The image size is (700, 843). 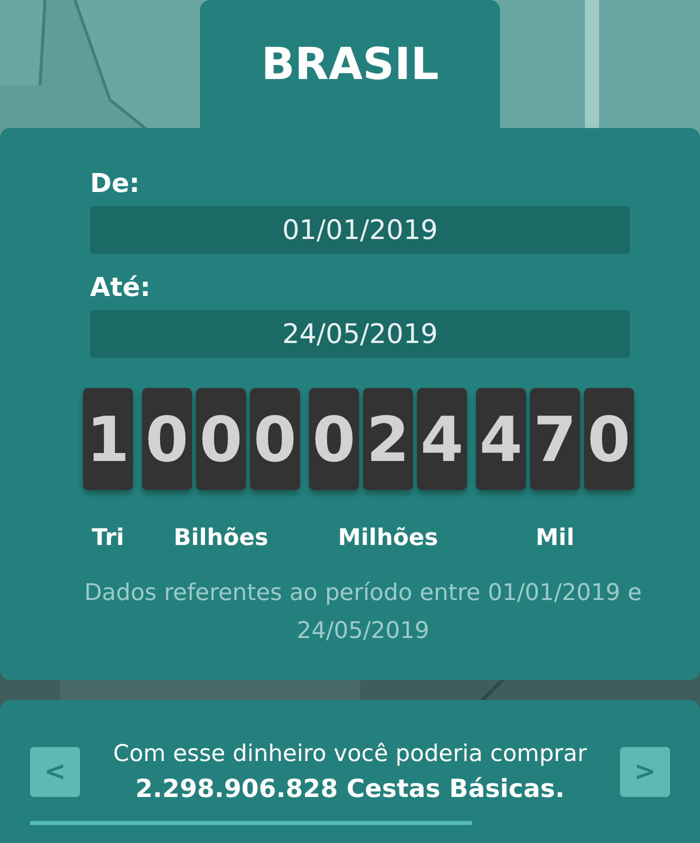 I want to click on counter-digit: 7, so click(x=555, y=439).